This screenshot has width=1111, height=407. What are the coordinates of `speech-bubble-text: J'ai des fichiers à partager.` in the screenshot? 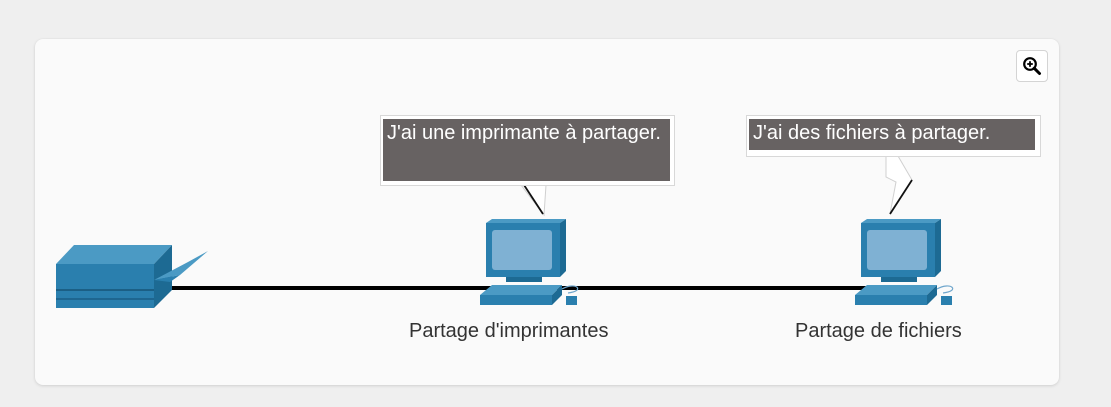 It's located at (892, 134).